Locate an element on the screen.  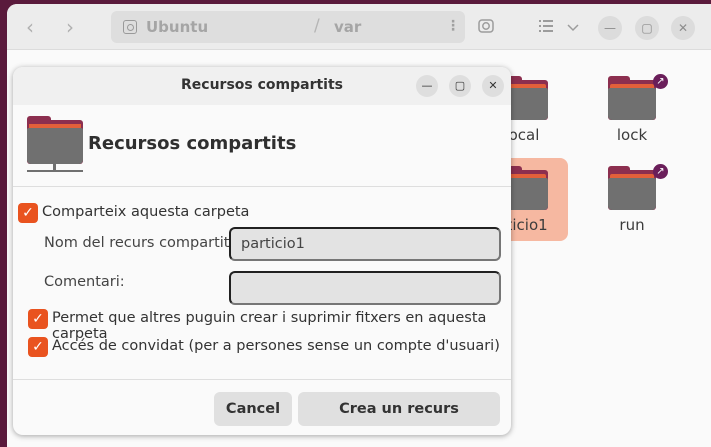
create-share-button: Crea un recurs compartit is located at coordinates (399, 409).